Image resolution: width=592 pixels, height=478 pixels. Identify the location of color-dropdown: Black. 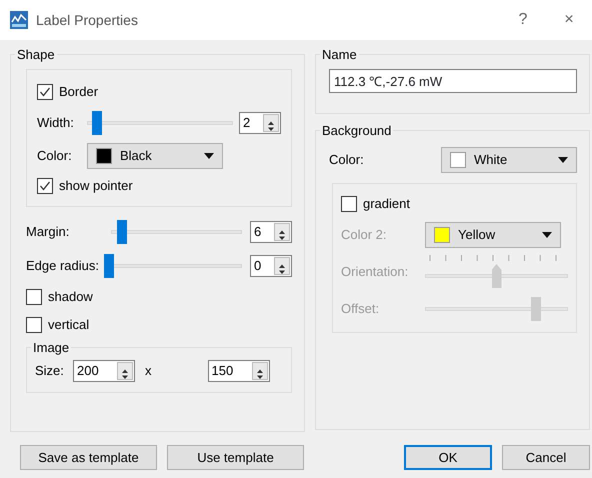
(155, 156).